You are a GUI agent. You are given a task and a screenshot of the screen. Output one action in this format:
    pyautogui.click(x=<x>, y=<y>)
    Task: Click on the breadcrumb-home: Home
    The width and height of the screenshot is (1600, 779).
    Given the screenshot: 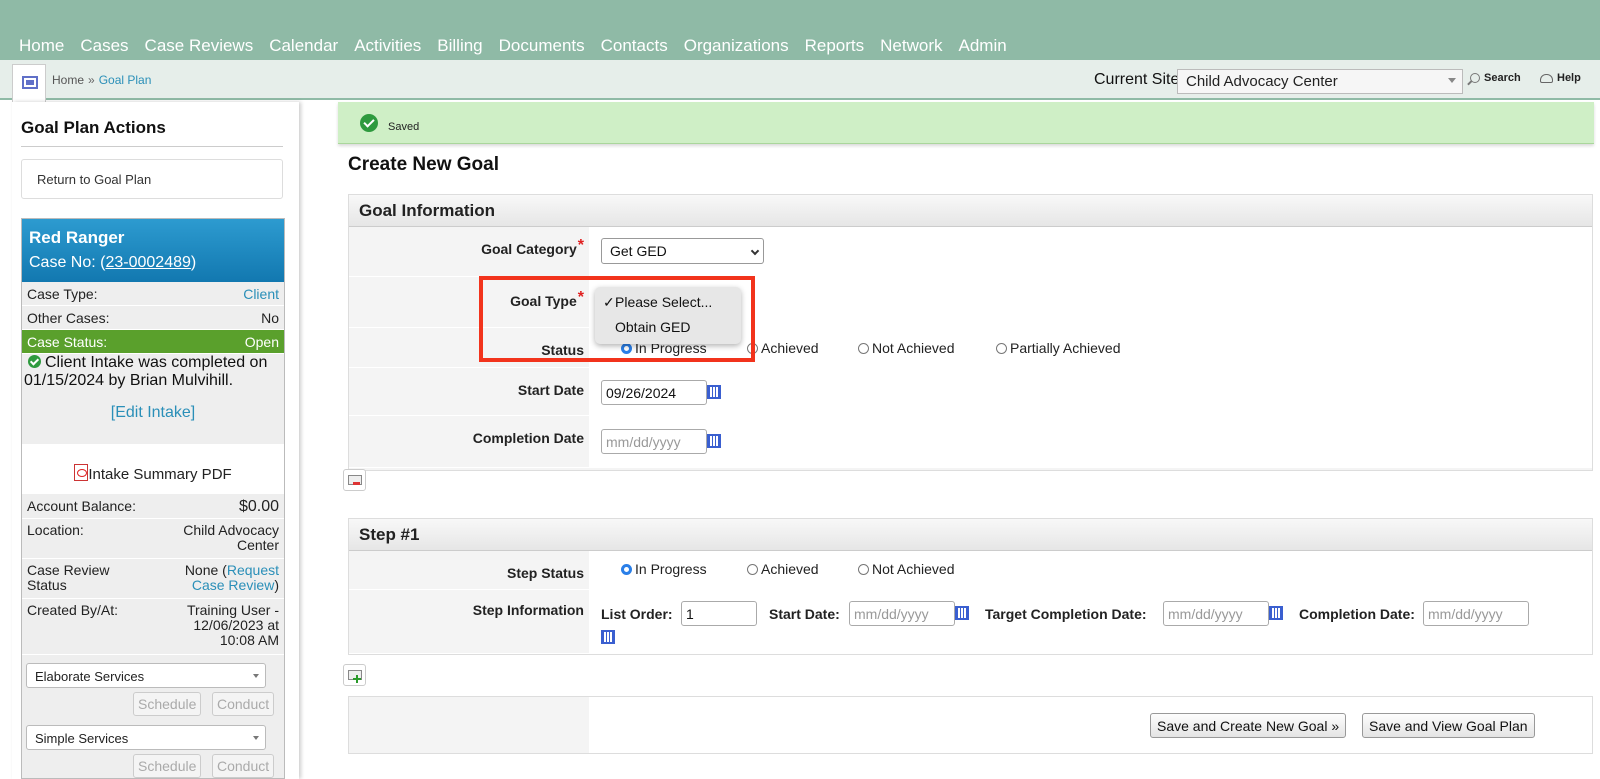 What is the action you would take?
    pyautogui.click(x=68, y=80)
    